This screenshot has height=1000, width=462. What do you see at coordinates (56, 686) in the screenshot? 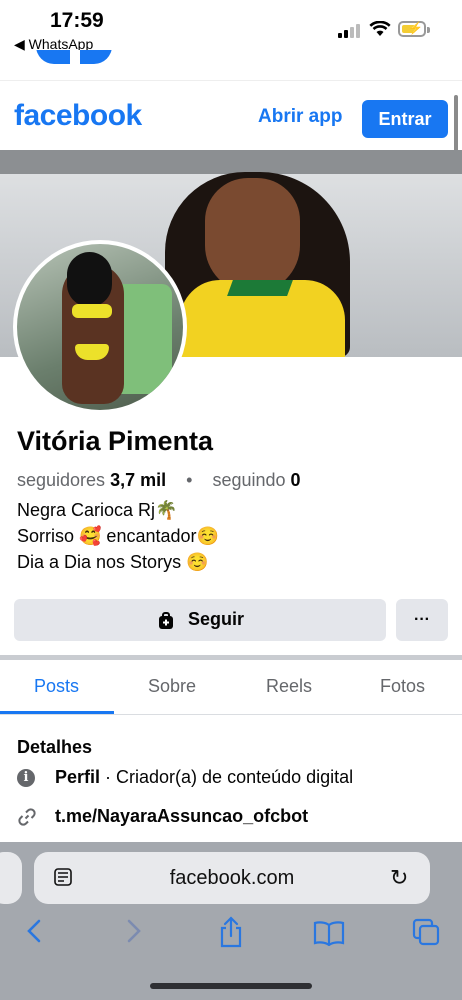
I see `tab-posts: Posts` at bounding box center [56, 686].